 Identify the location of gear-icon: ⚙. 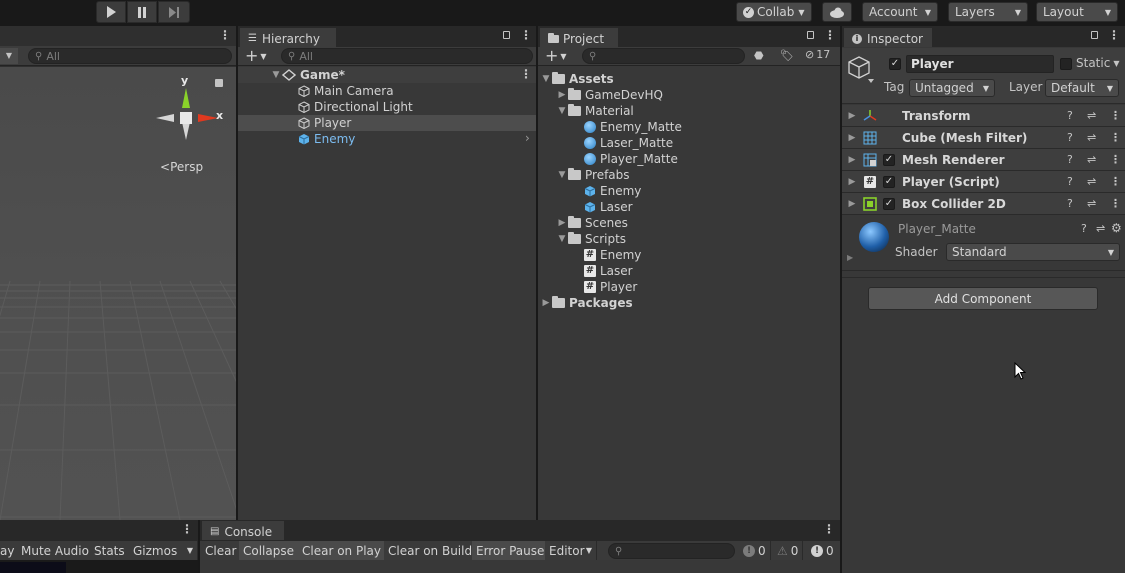
(1116, 228).